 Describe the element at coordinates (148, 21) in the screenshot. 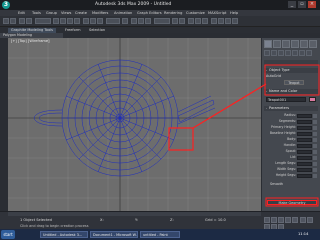

I see `percent-snap-icon` at that location.